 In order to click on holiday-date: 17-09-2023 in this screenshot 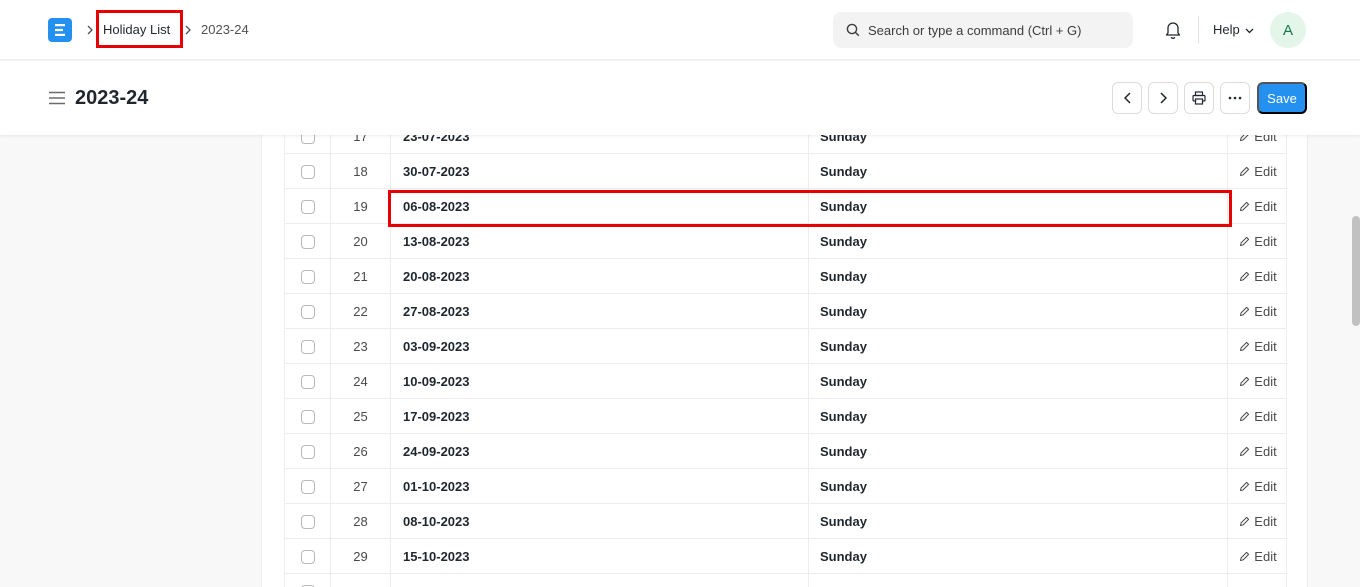, I will do `click(600, 416)`.